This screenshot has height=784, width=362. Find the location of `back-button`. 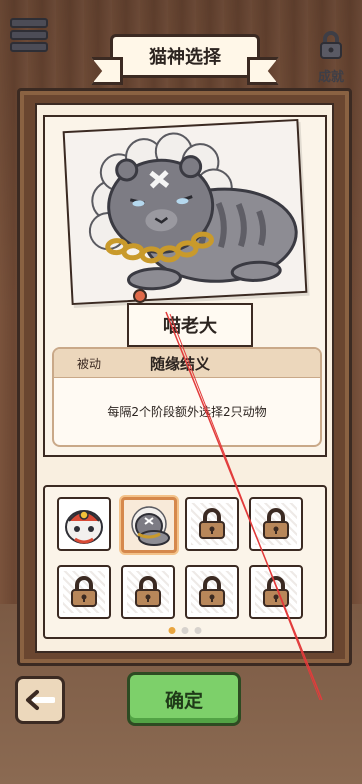

back-button is located at coordinates (40, 700).